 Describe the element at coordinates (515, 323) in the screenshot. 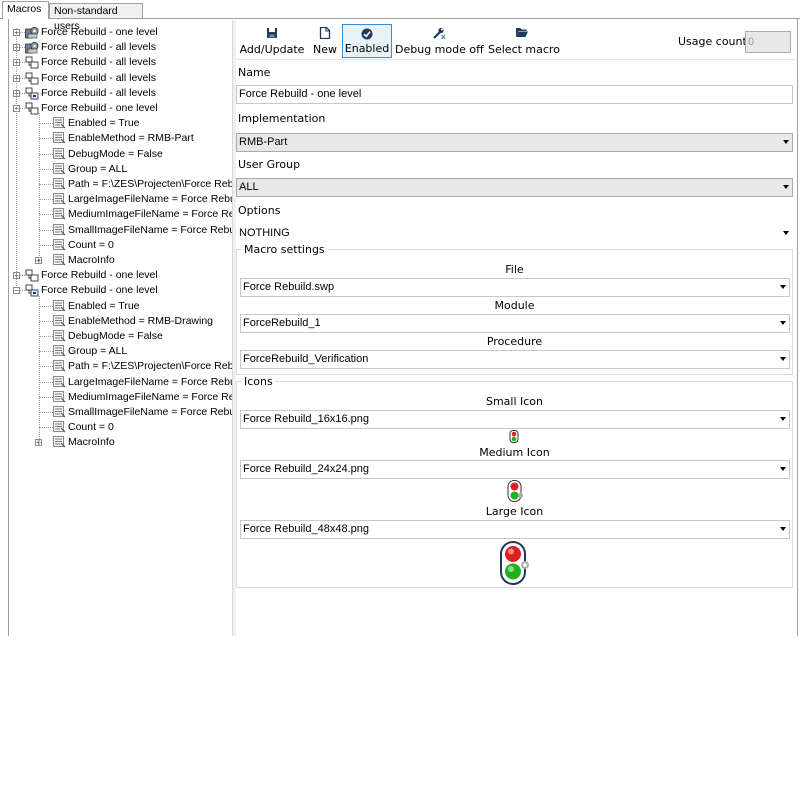

I see `module-select: ForceRebuild_1` at that location.